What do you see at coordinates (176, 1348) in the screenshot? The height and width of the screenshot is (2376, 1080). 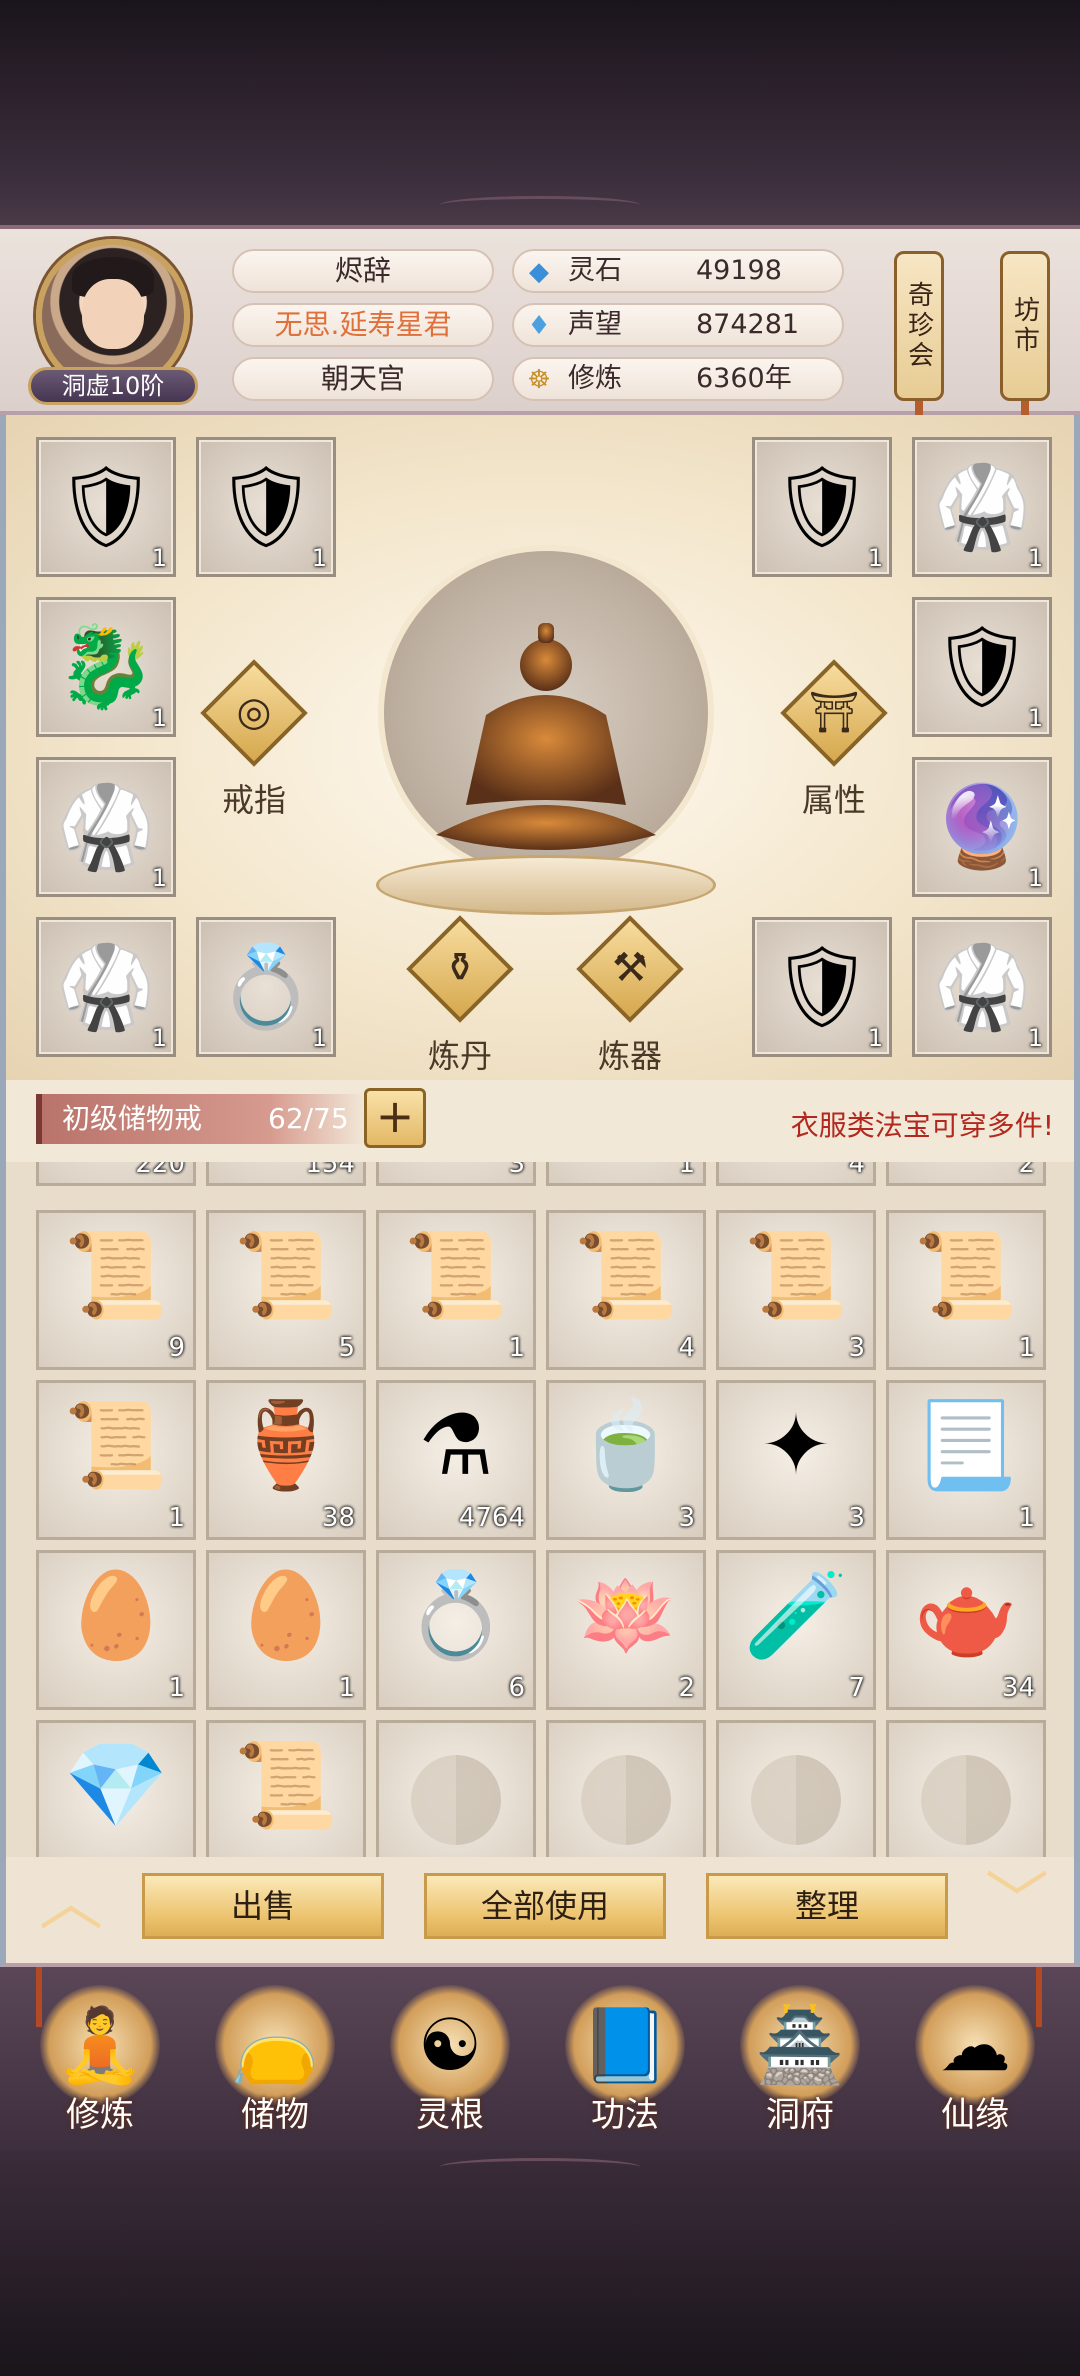 I see `item-count: 9` at bounding box center [176, 1348].